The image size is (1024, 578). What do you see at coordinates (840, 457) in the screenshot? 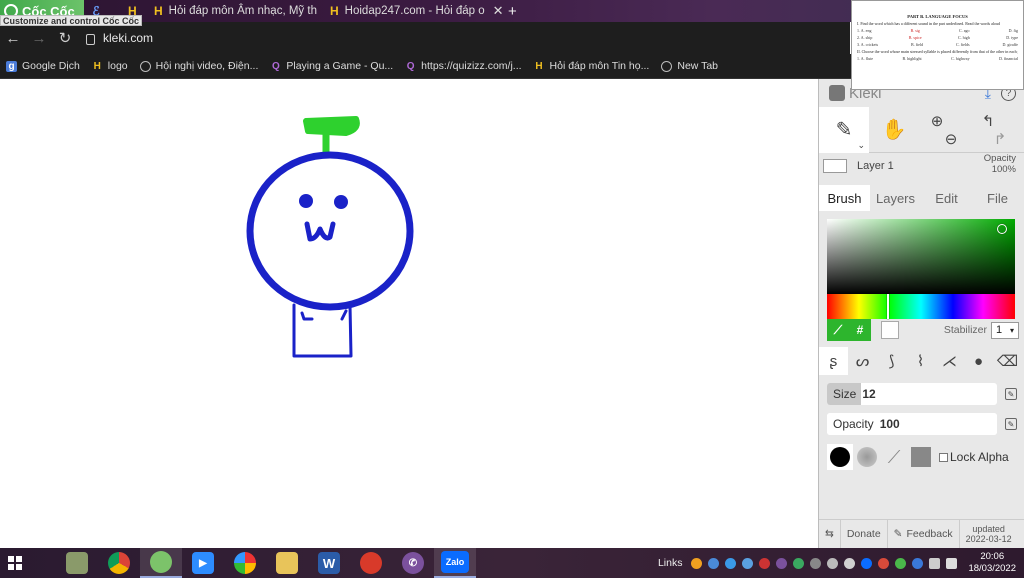
I see `hard-round-shape` at bounding box center [840, 457].